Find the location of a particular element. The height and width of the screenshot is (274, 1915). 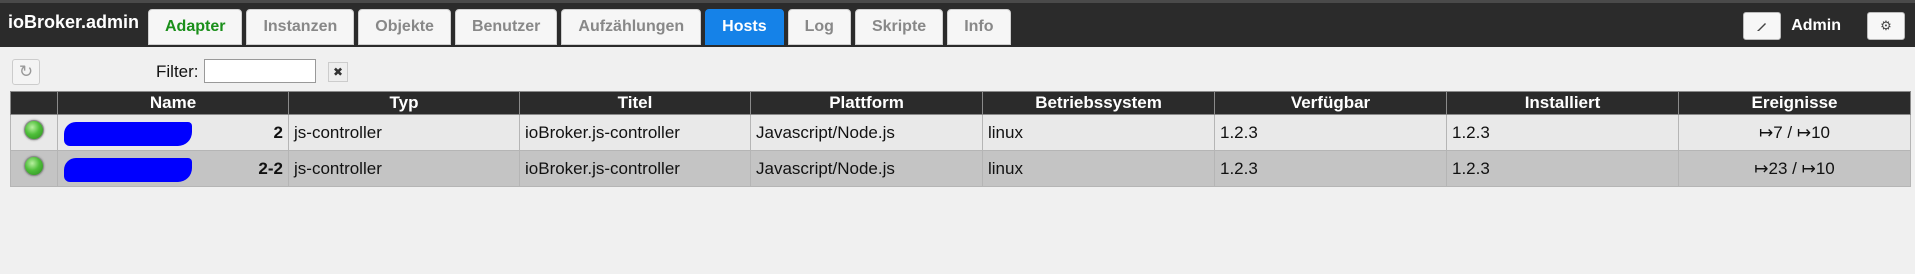

gear-icon: ⚙ is located at coordinates (1886, 25).